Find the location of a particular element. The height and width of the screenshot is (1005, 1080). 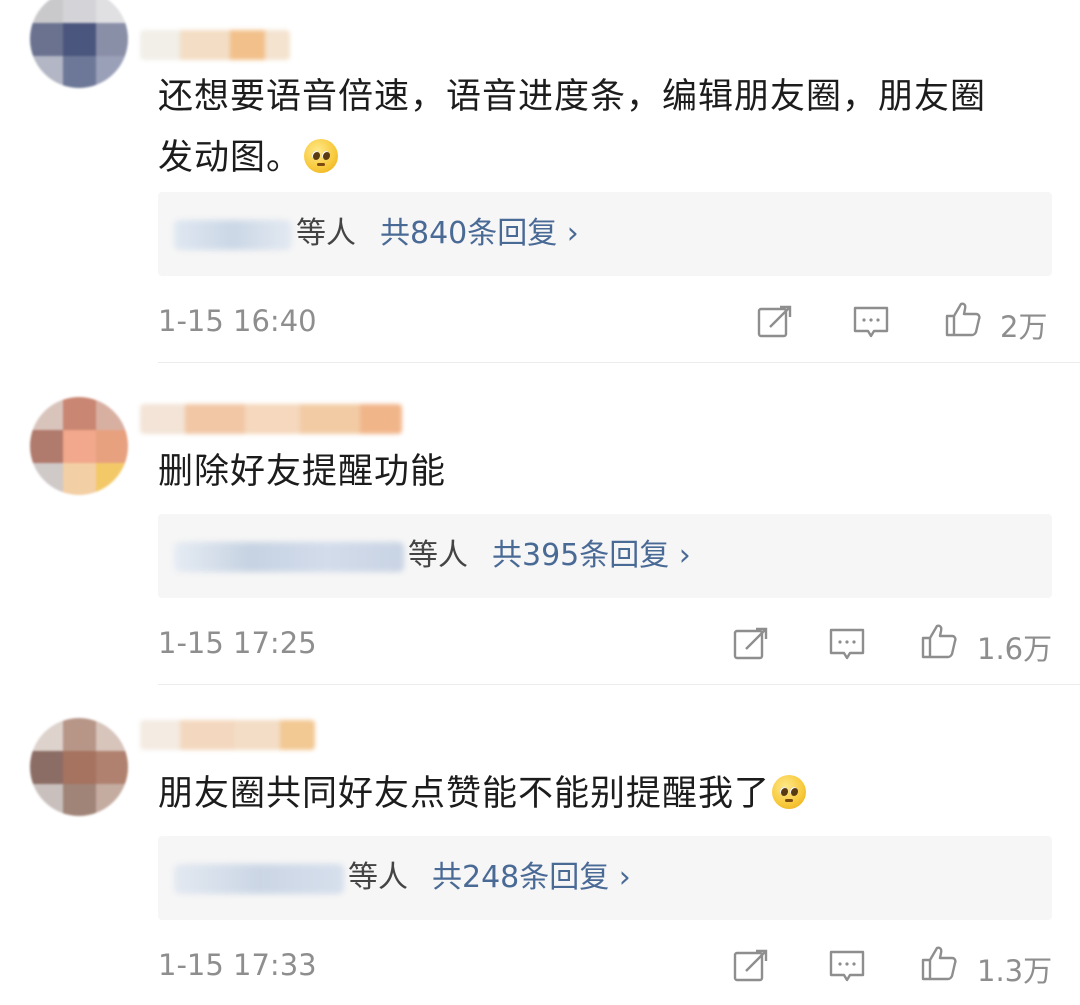

comment-text-line: 朋友圈共同好友点赞能不能别提醒我了 is located at coordinates (608, 794).